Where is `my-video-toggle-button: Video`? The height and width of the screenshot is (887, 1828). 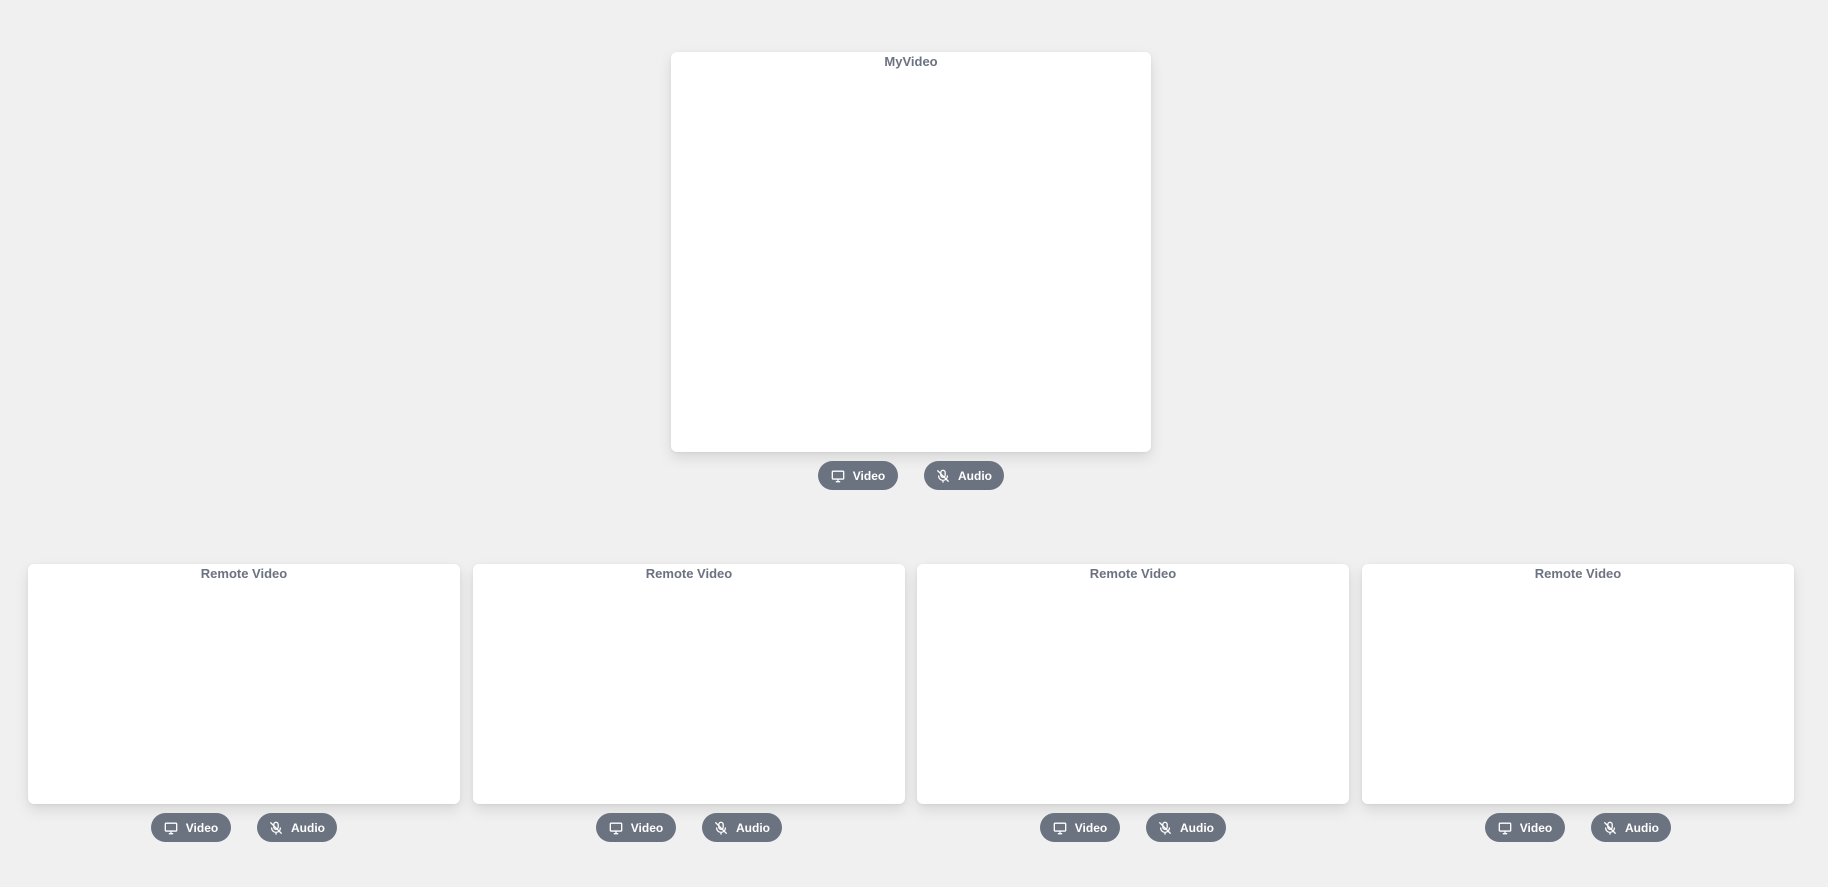 my-video-toggle-button: Video is located at coordinates (858, 475).